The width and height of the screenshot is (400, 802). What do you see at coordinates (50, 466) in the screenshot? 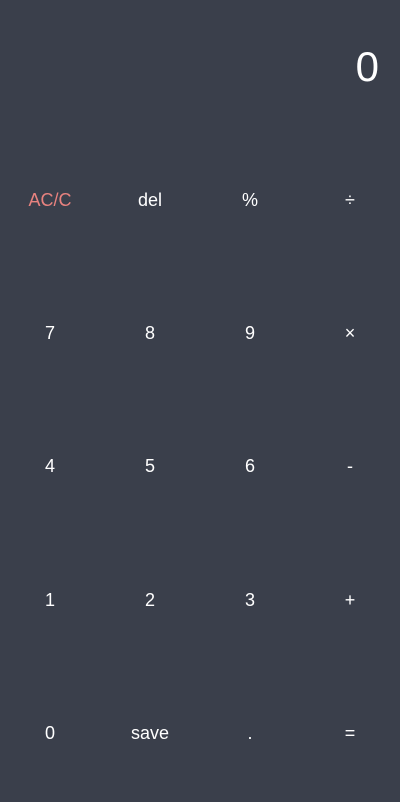
I see `digit-4-button: 4` at bounding box center [50, 466].